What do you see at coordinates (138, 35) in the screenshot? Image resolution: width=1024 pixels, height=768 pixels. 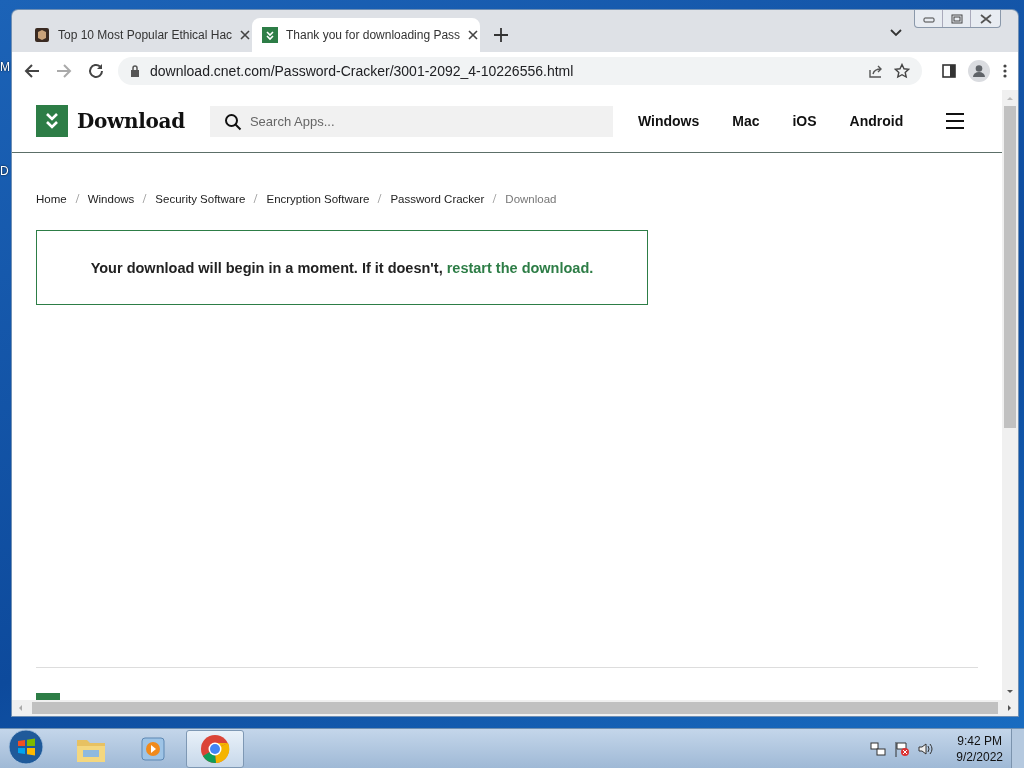 I see `browser-tab: Top 10 Most Popular Ethical Hac` at bounding box center [138, 35].